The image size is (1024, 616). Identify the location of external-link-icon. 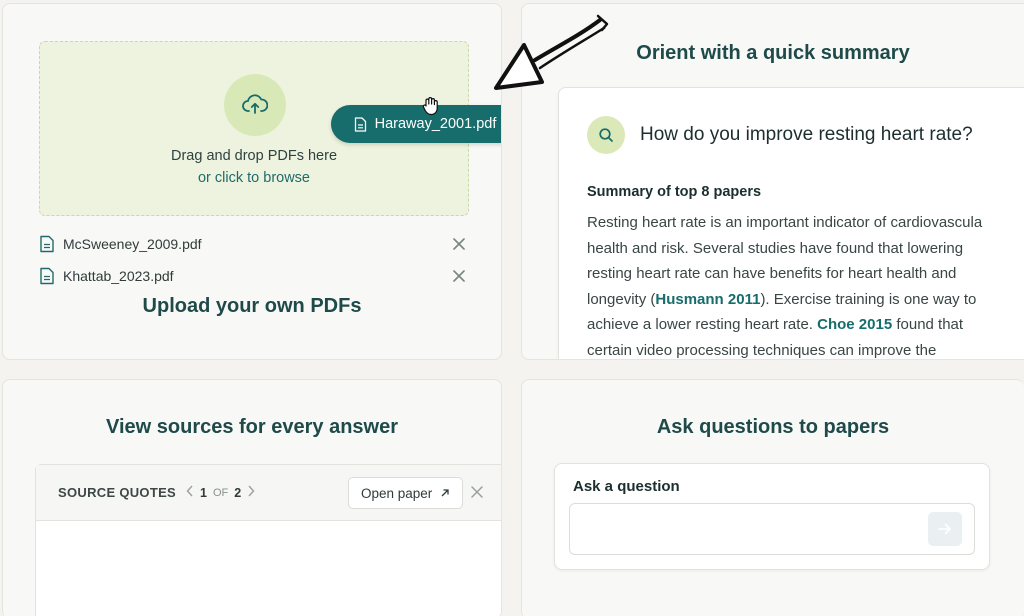
(445, 493).